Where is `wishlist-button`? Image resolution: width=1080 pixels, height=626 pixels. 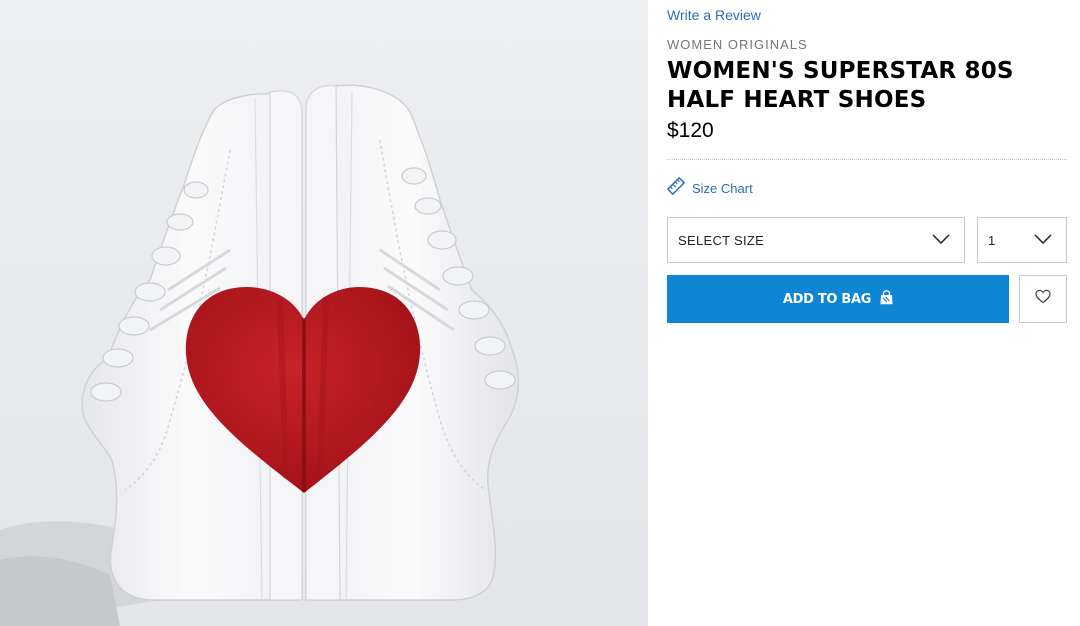 wishlist-button is located at coordinates (1043, 299).